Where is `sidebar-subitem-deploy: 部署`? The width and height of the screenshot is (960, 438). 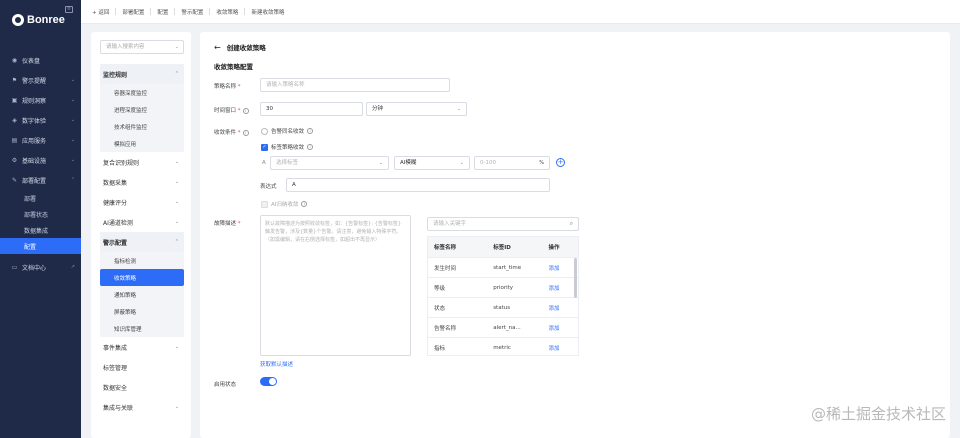 sidebar-subitem-deploy: 部署 is located at coordinates (40, 198).